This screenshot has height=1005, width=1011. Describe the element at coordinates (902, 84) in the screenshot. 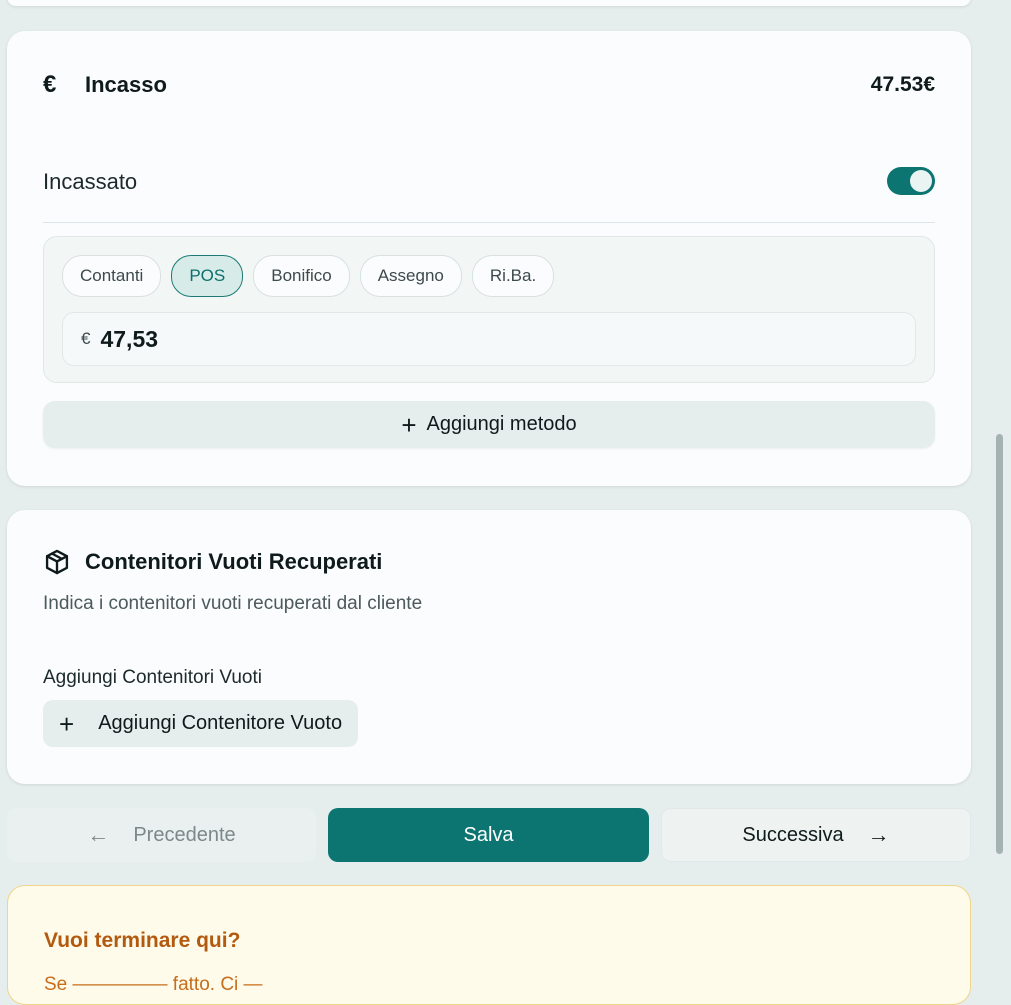

I see `incasso-total: 47.53€` at that location.